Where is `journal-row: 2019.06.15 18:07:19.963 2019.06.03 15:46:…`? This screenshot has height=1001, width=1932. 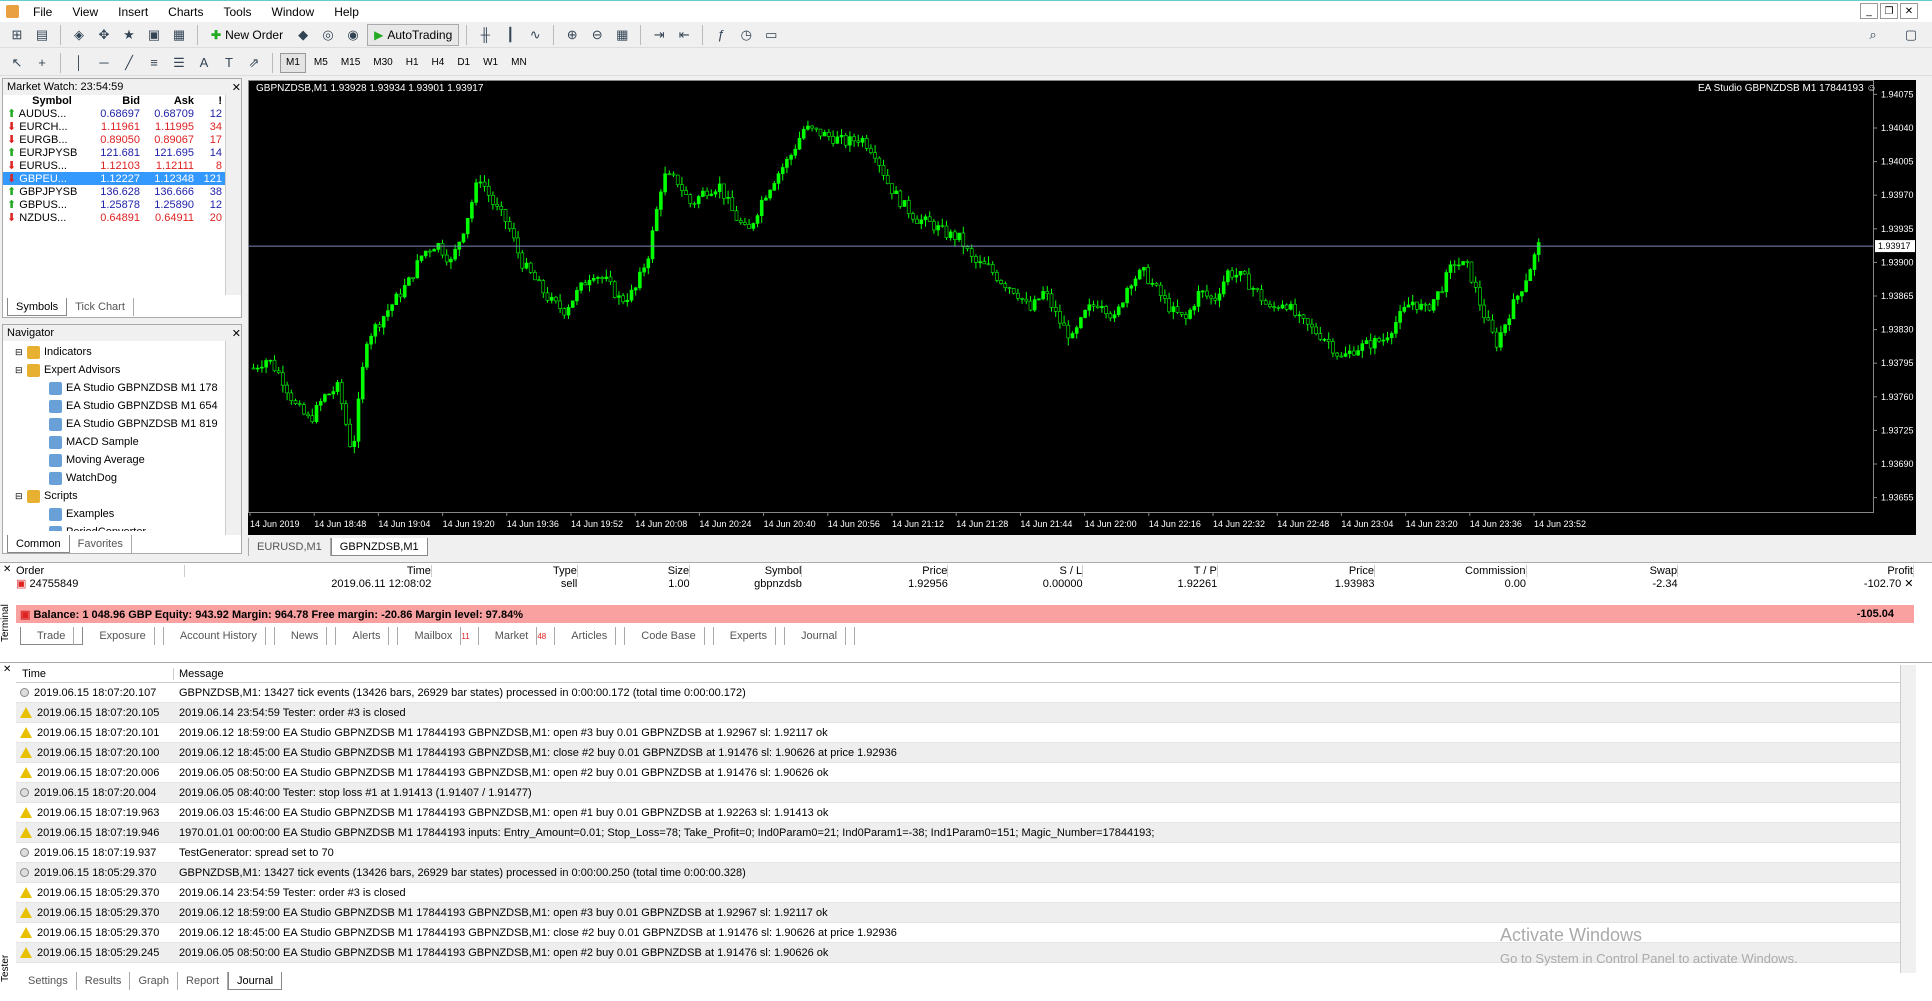 journal-row: 2019.06.15 18:07:19.963 2019.06.03 15:46:… is located at coordinates (958, 813).